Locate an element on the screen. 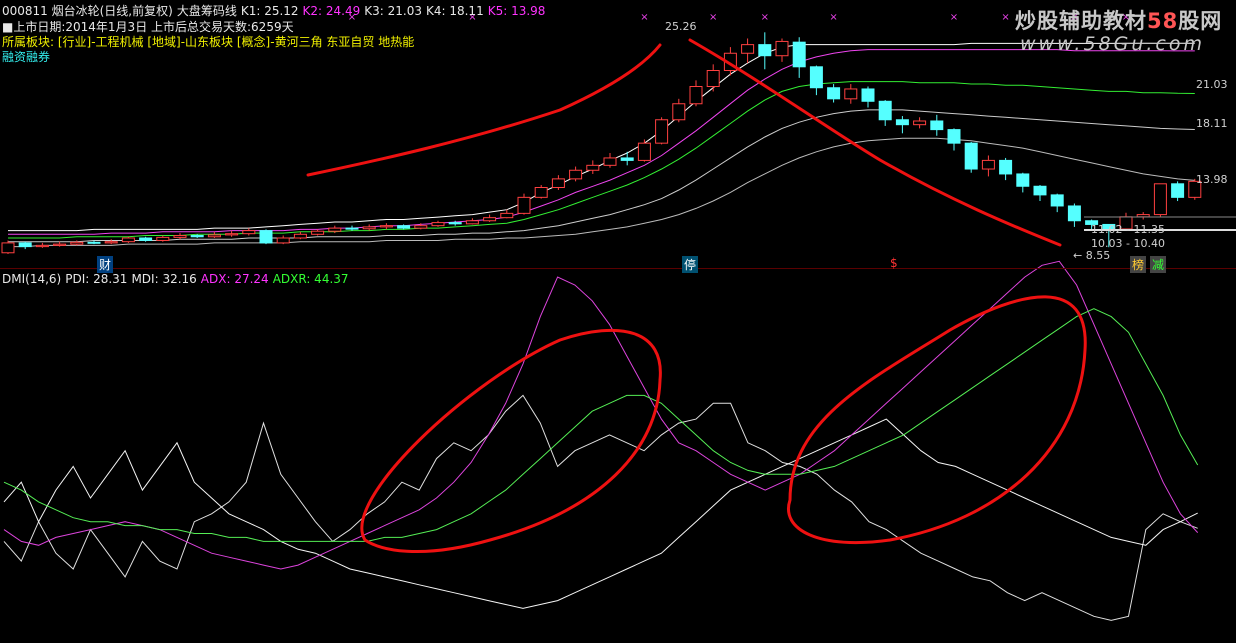 The width and height of the screenshot is (1236, 643). event-marker-dollar: $ is located at coordinates (894, 263).